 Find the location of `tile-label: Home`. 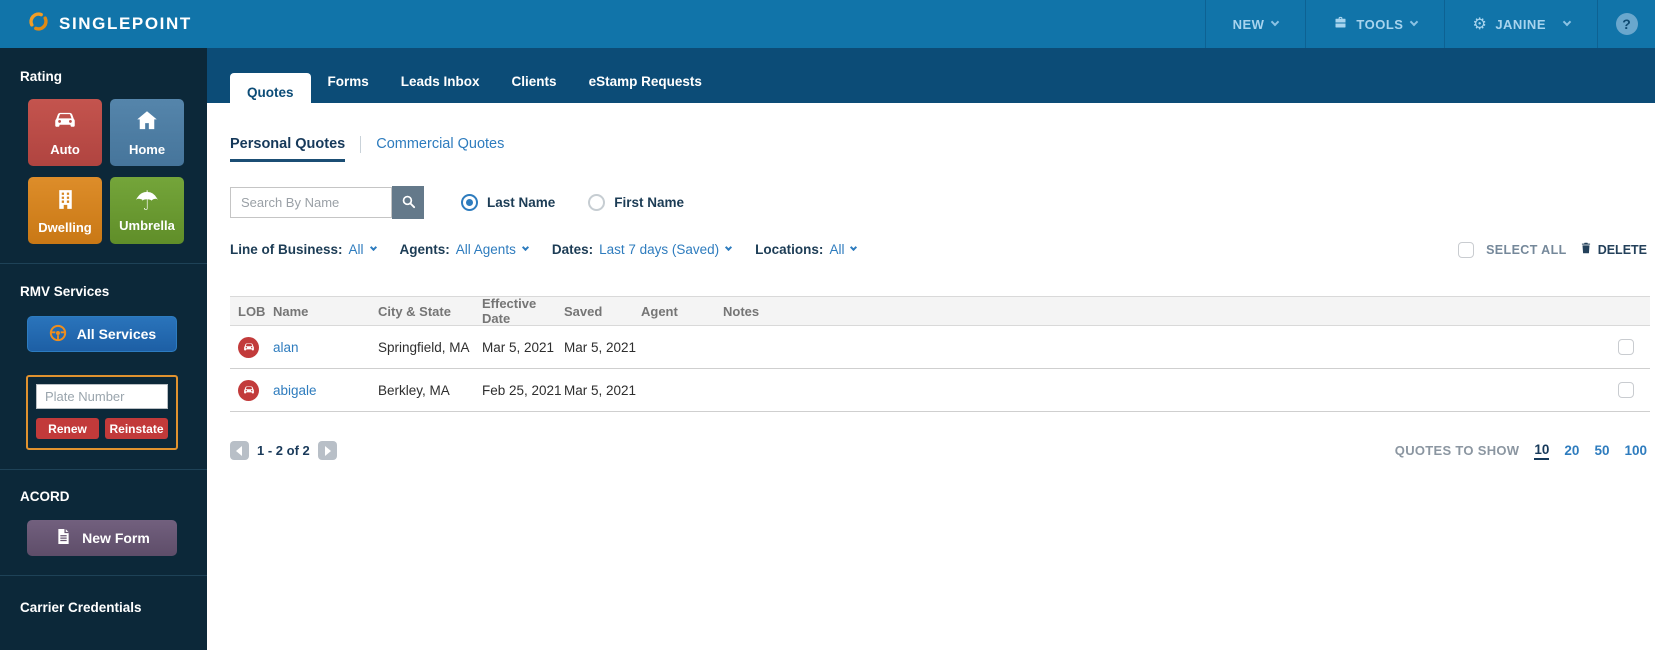

tile-label: Home is located at coordinates (147, 149).